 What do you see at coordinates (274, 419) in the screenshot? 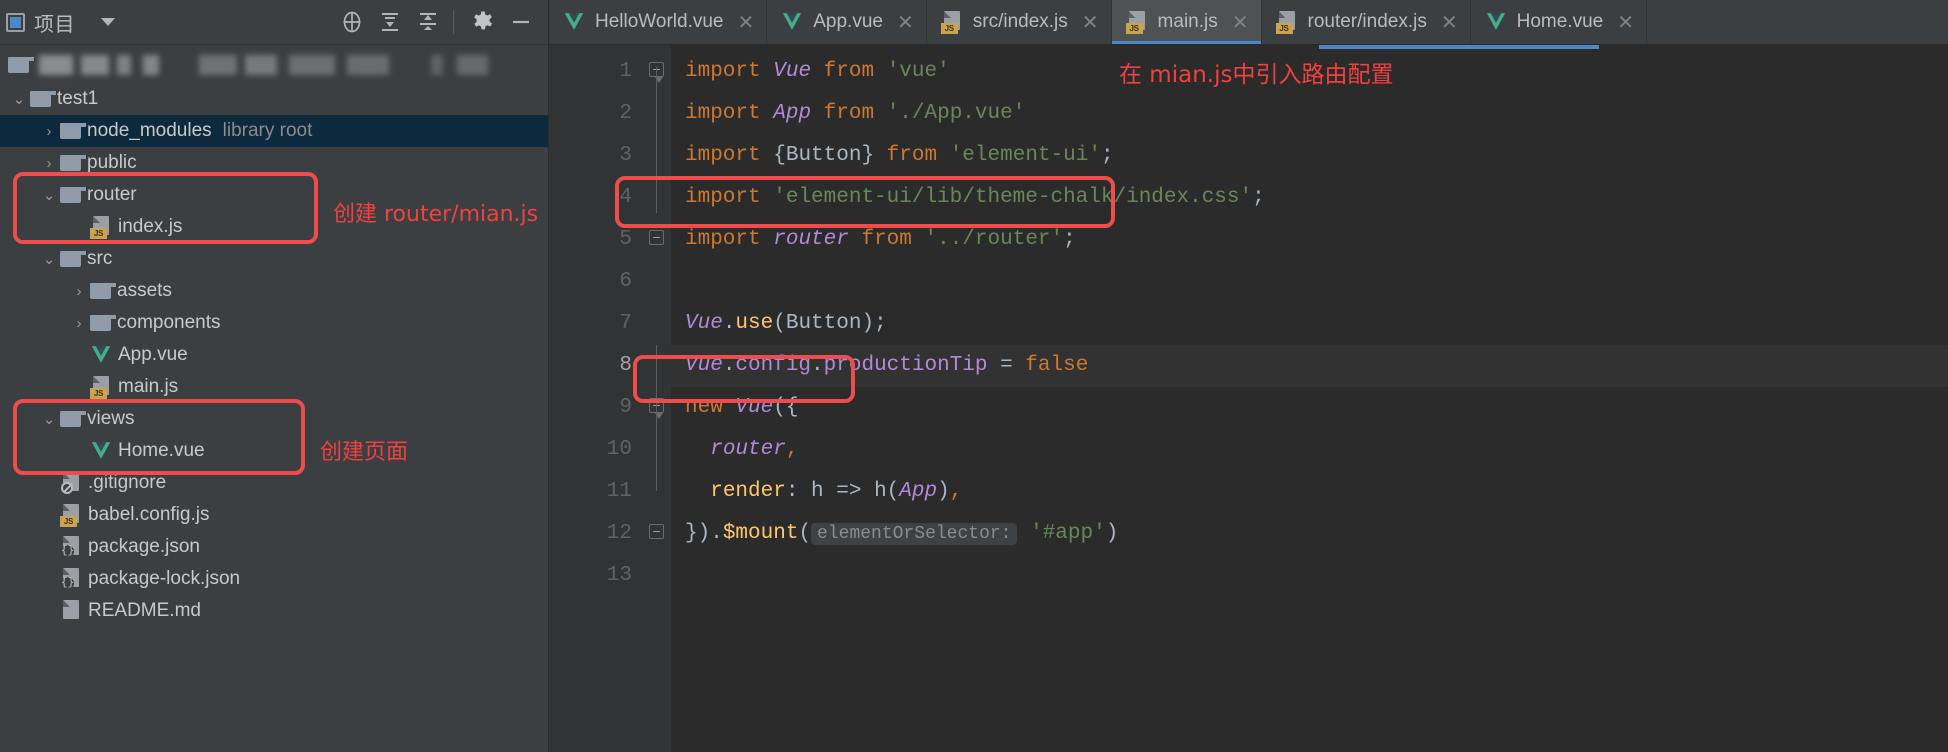
I see `tree-row: ⌄ views` at bounding box center [274, 419].